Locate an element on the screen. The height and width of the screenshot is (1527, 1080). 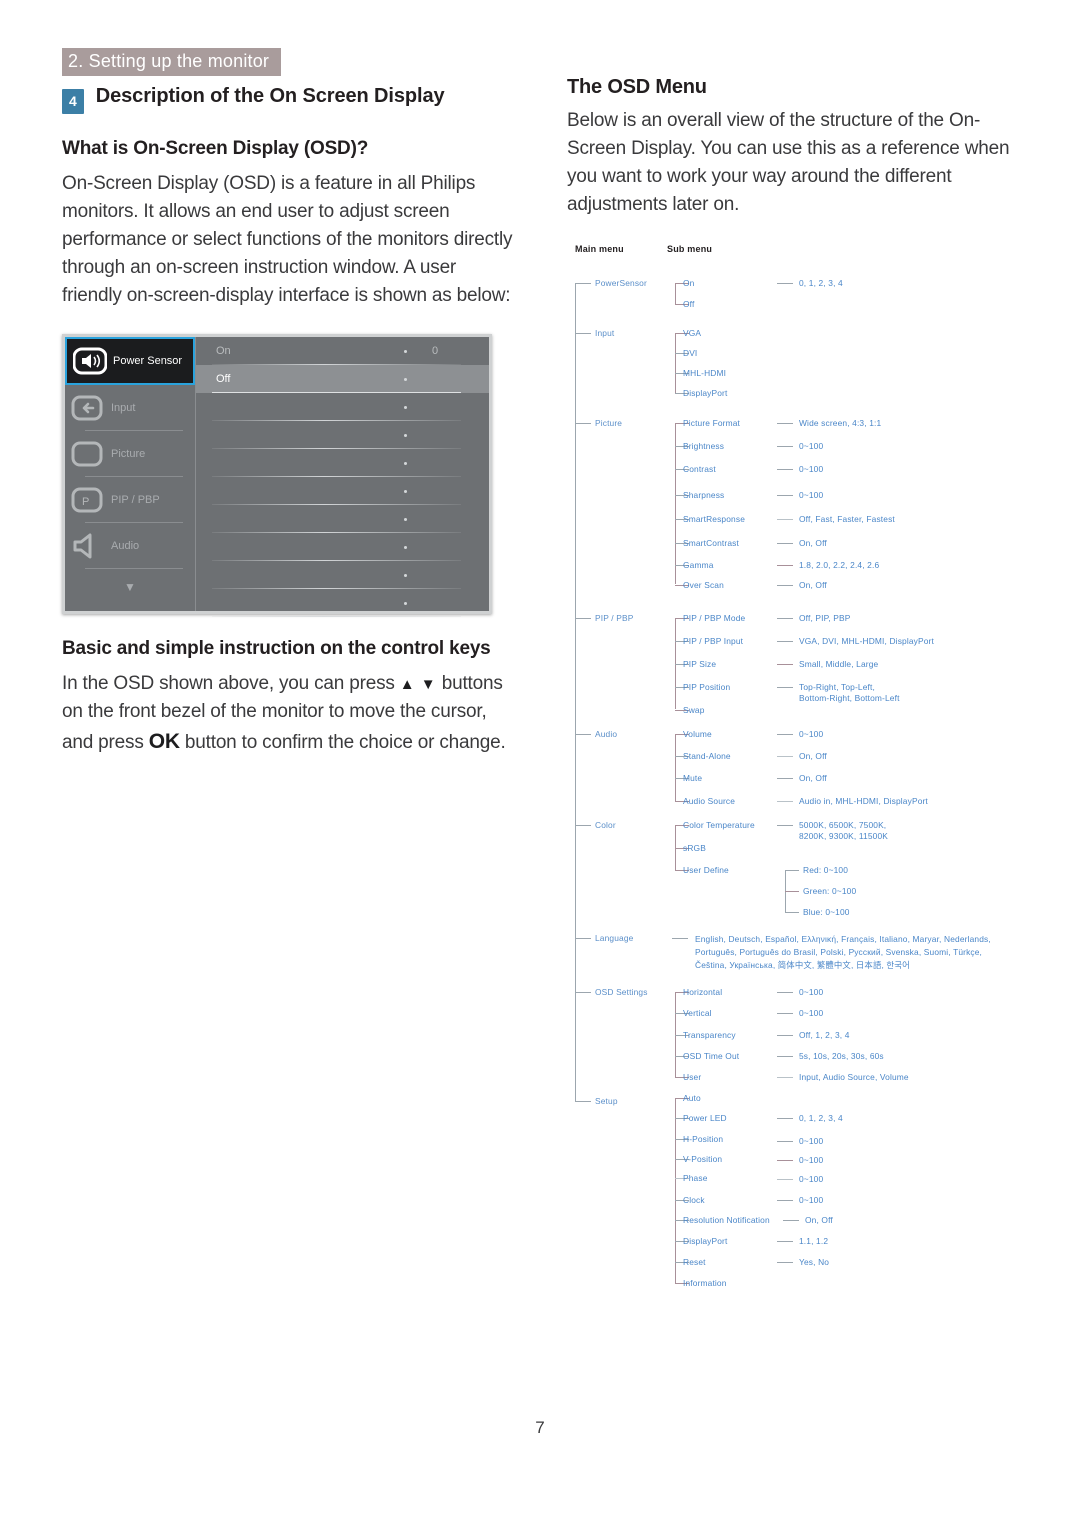
tree-main-audio: Audio is located at coordinates (606, 734).